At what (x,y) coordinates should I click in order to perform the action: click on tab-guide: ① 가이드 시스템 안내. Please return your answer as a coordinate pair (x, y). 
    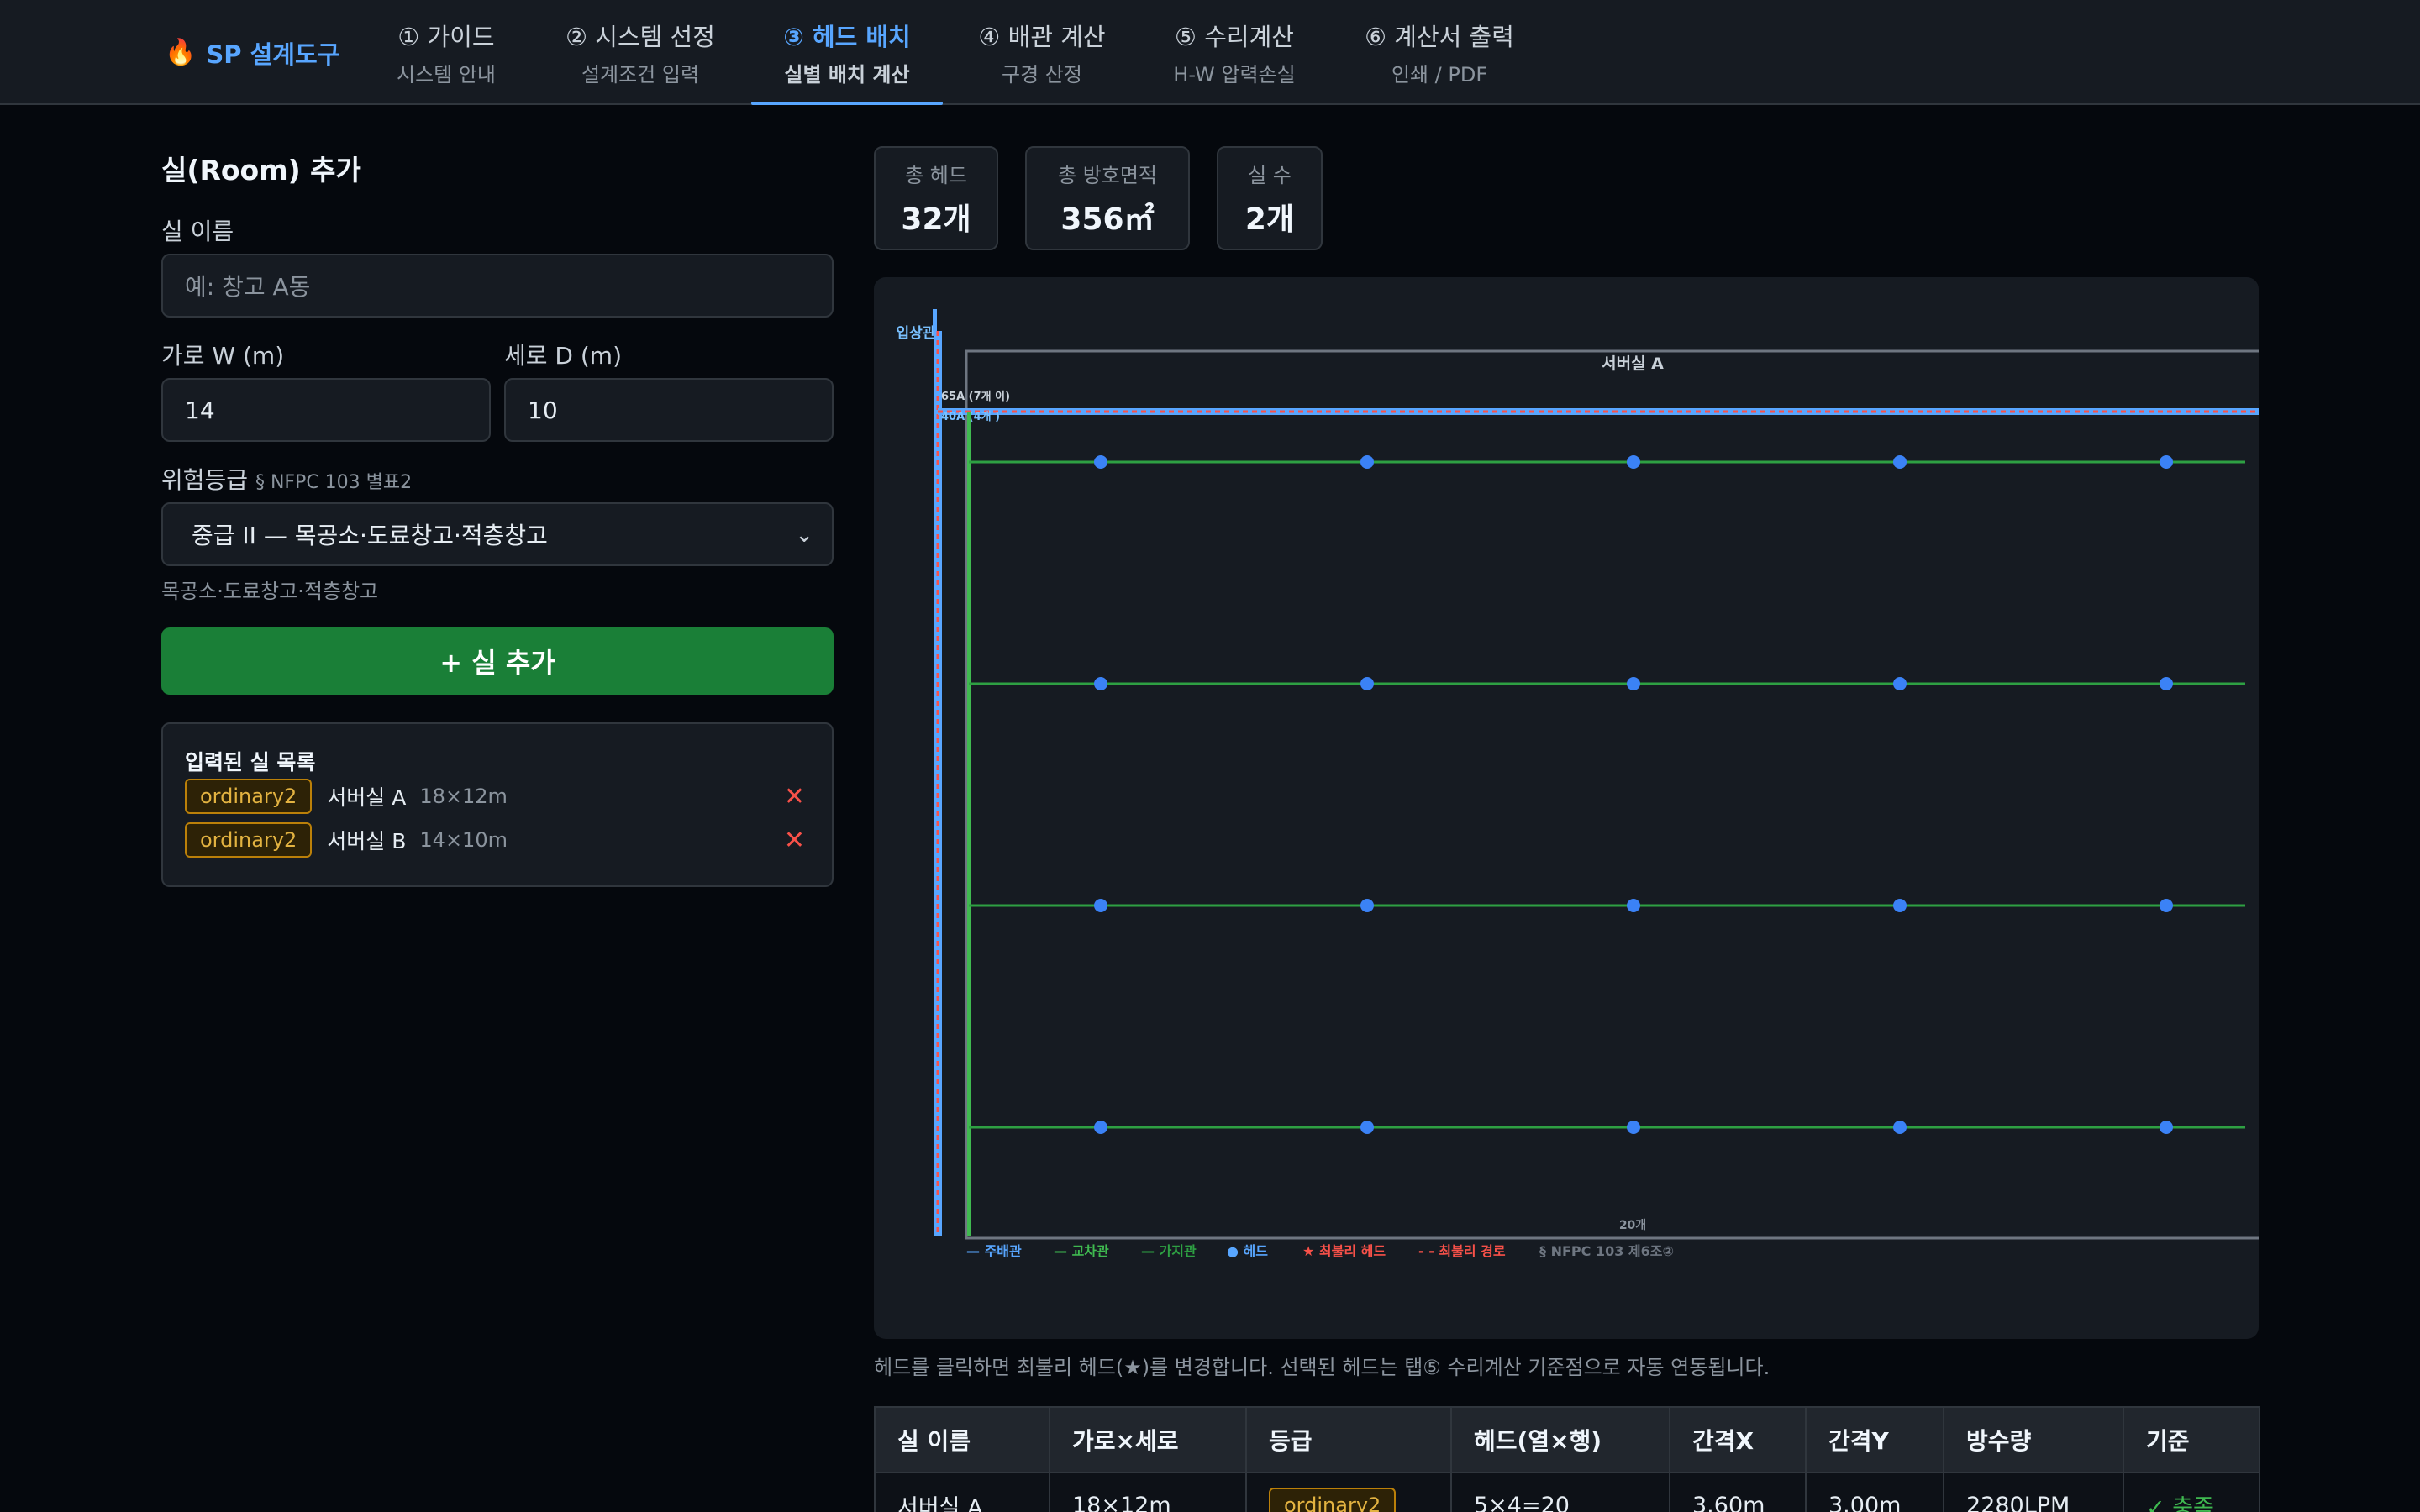
    Looking at the image, I should click on (446, 52).